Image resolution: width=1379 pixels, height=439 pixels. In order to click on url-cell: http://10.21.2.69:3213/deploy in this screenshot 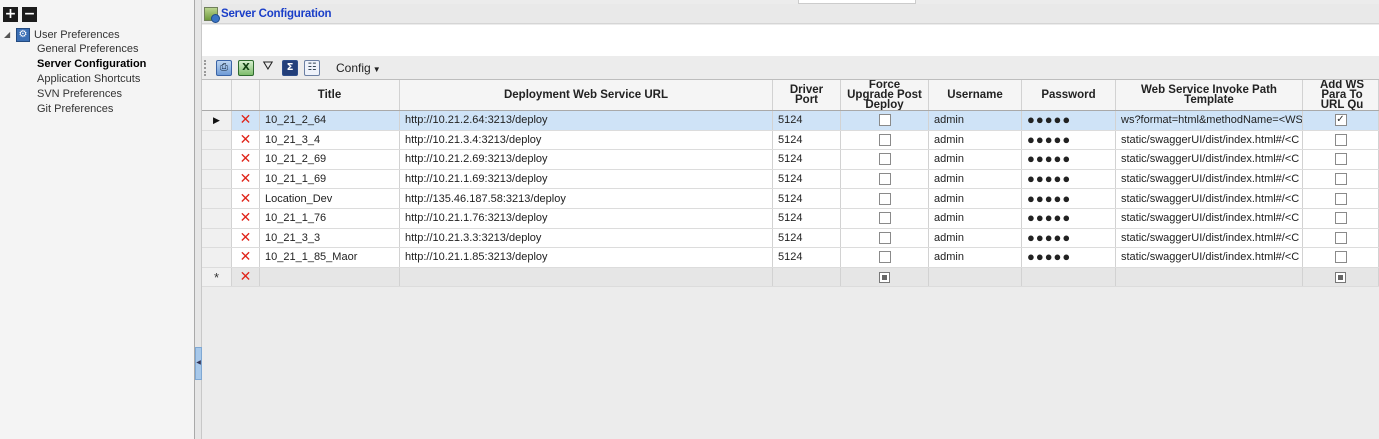, I will do `click(586, 159)`.